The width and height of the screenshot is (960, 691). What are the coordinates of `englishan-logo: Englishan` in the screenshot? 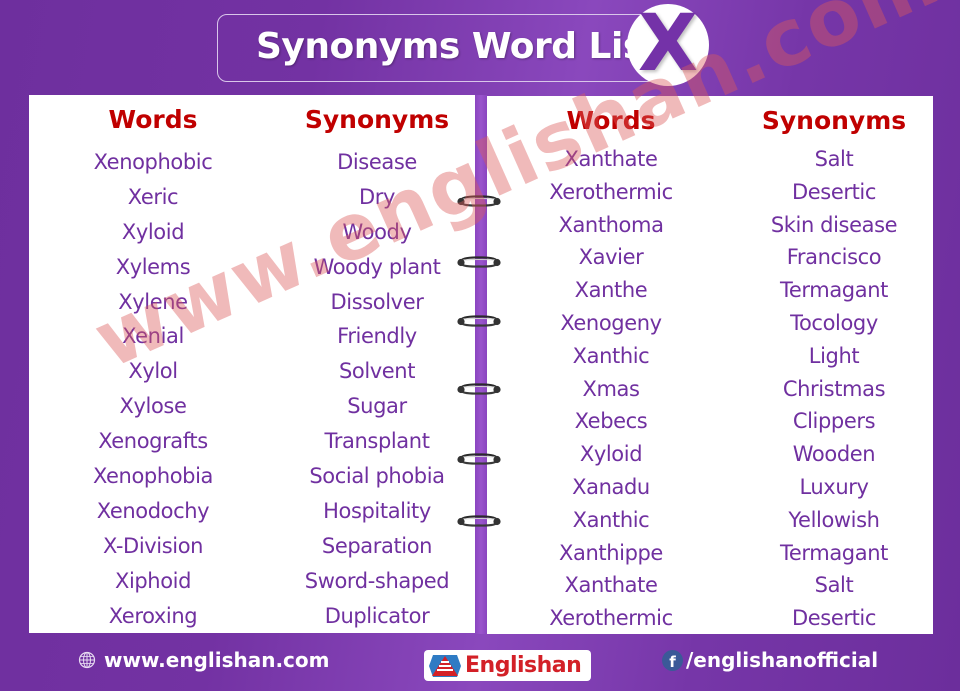 It's located at (507, 665).